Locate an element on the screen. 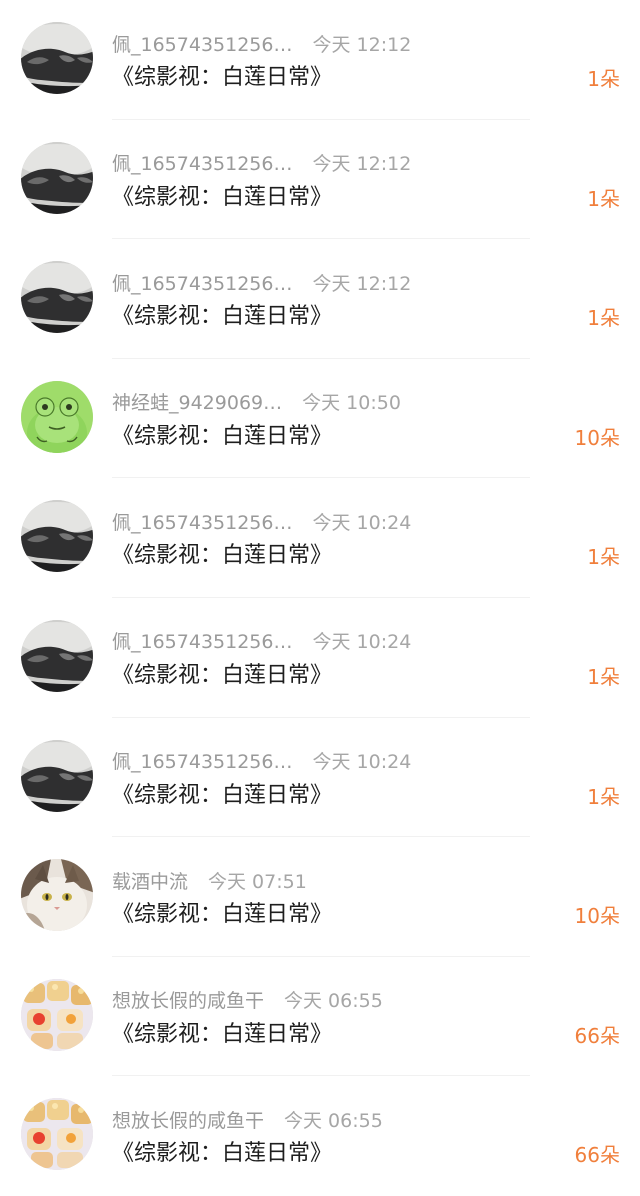 The width and height of the screenshot is (640, 1196). record-meta: 神经蛙_9429069… 今天 10:50 is located at coordinates (256, 402).